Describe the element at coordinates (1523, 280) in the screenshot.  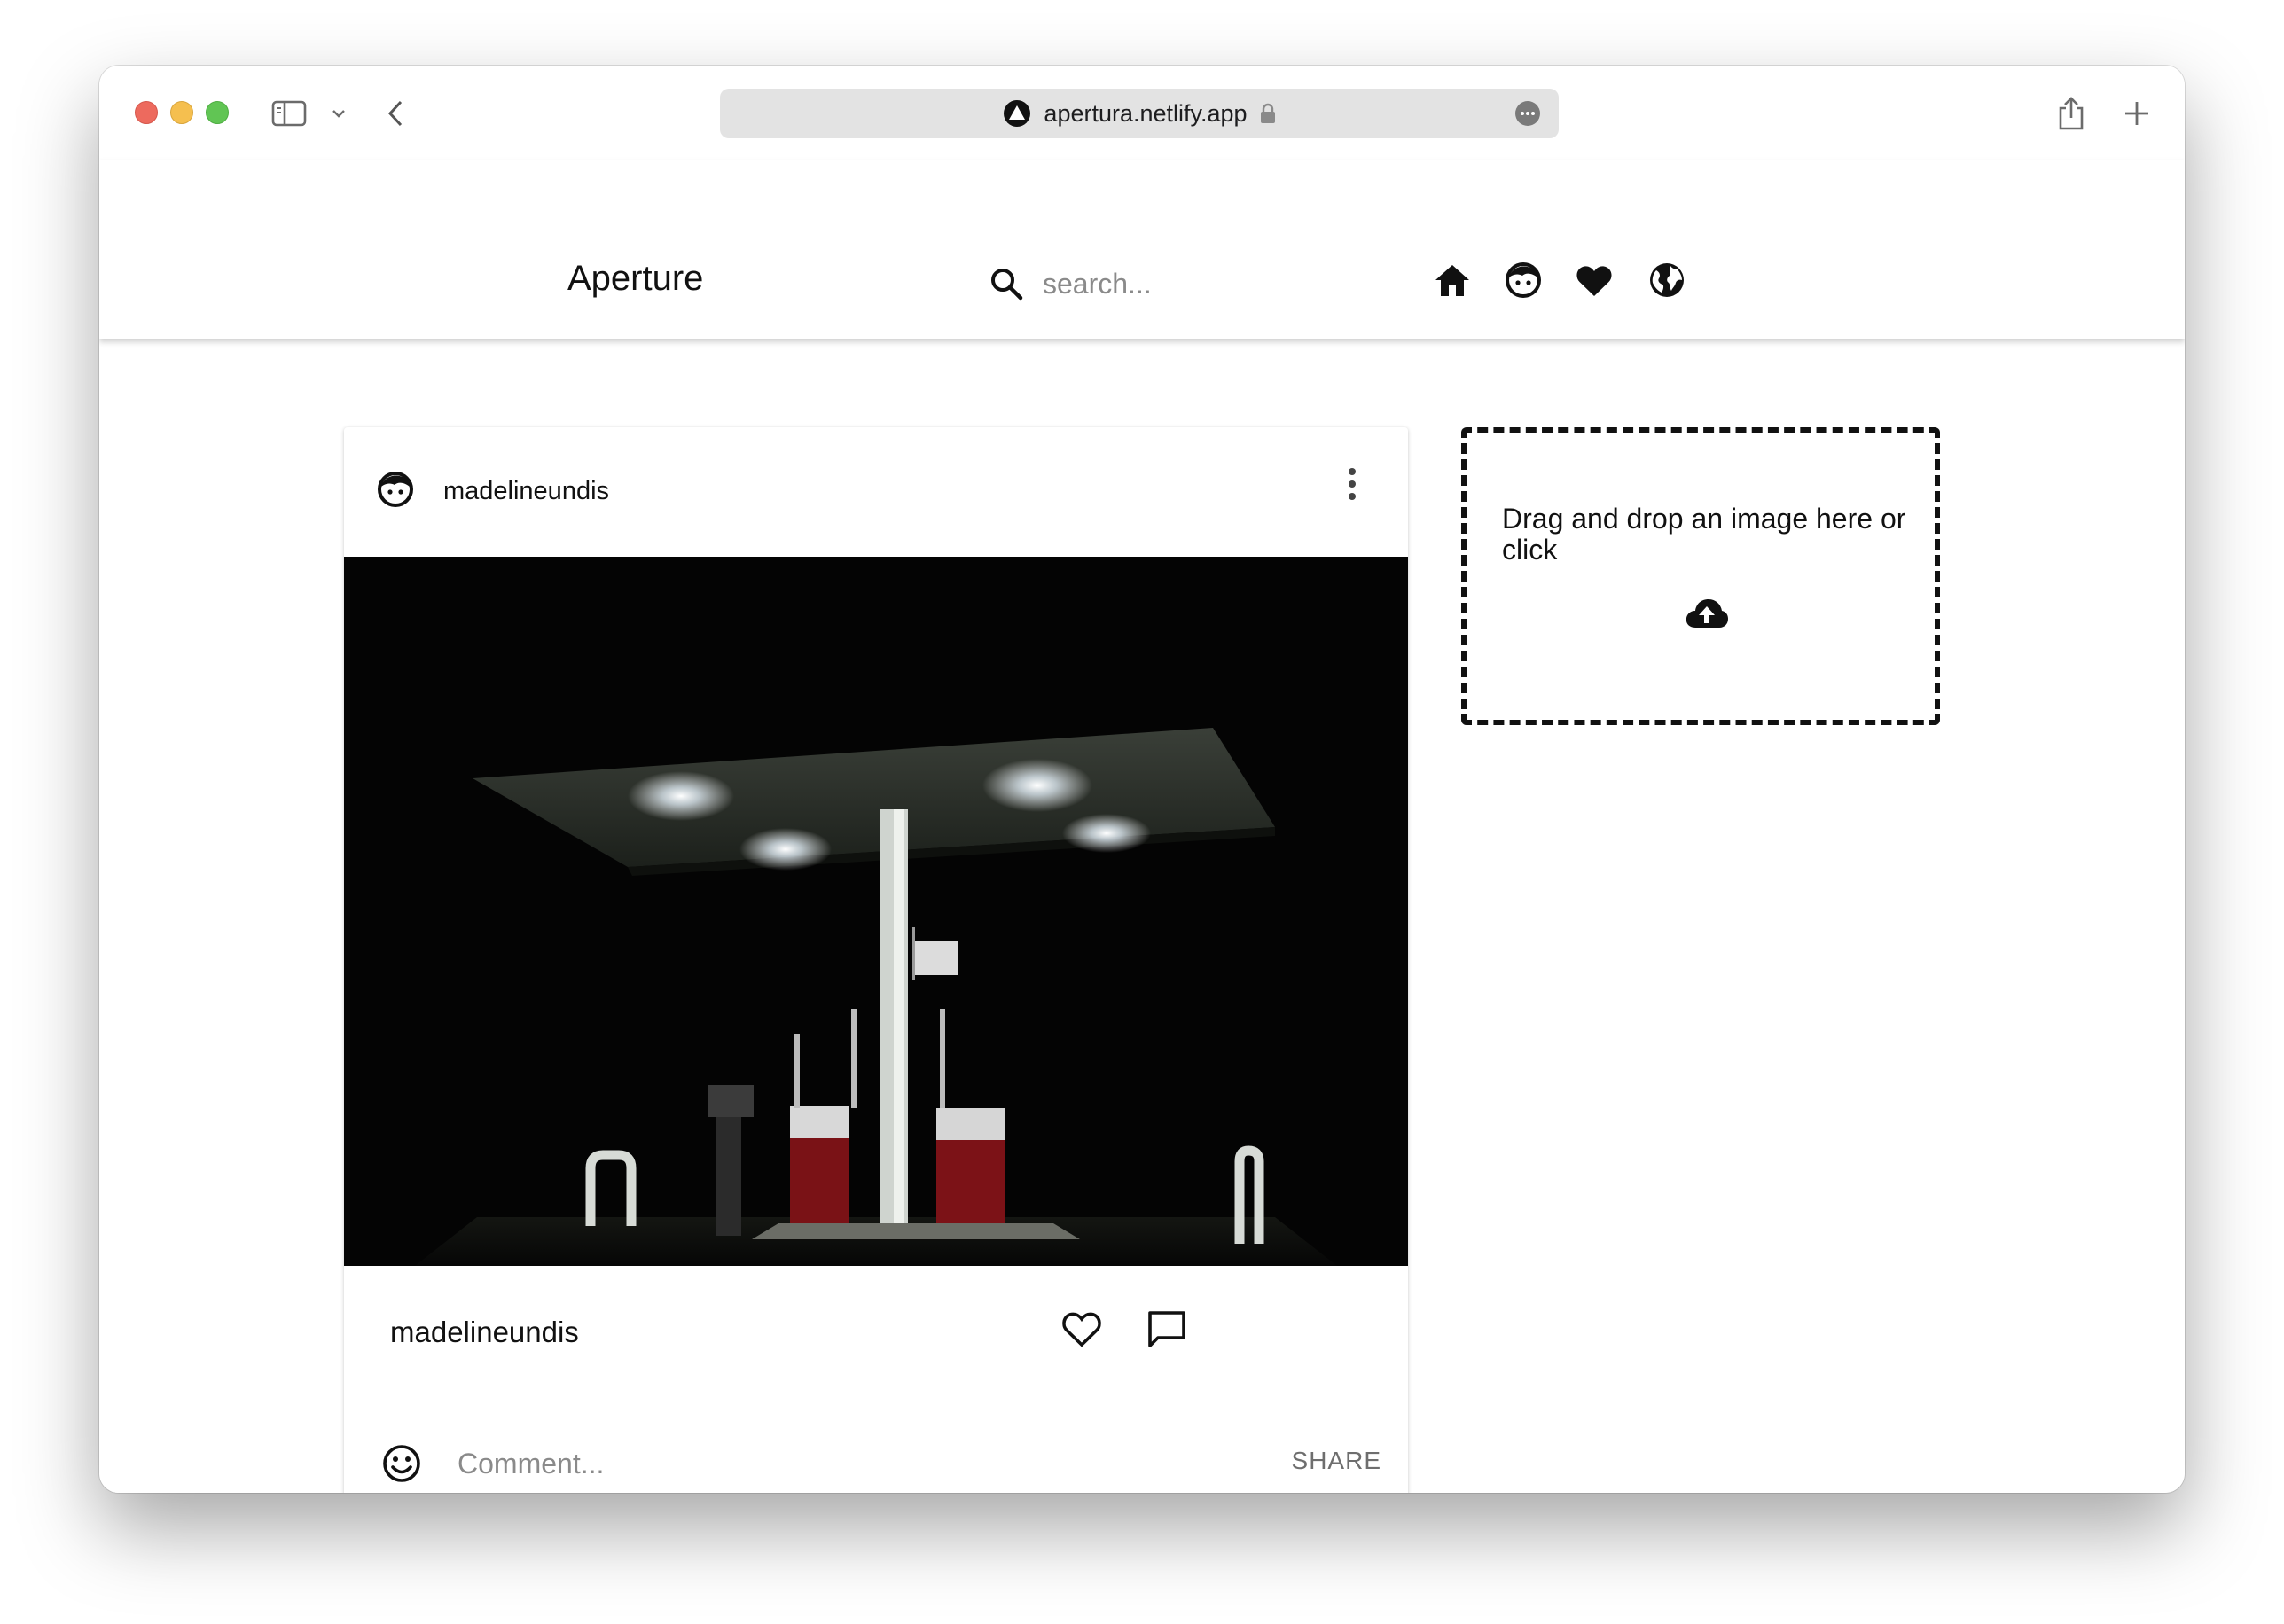
I see `profile-icon` at that location.